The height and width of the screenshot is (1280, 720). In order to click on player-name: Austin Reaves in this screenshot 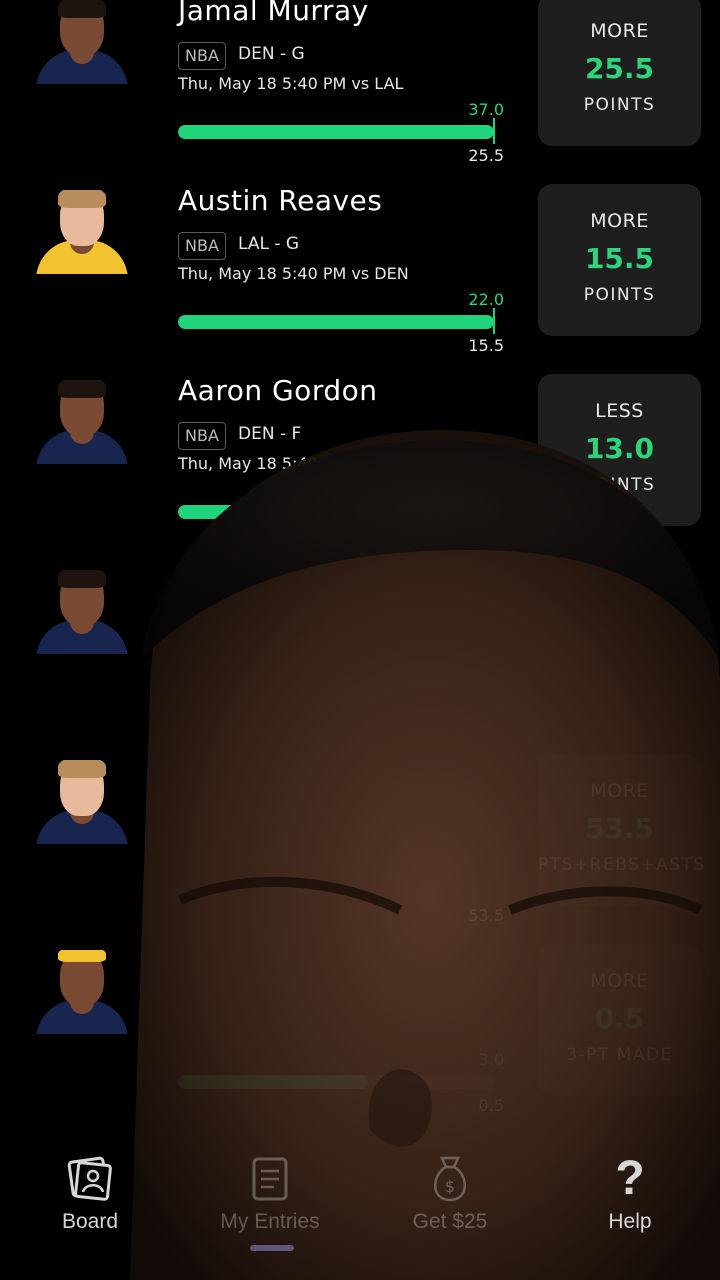, I will do `click(280, 200)`.